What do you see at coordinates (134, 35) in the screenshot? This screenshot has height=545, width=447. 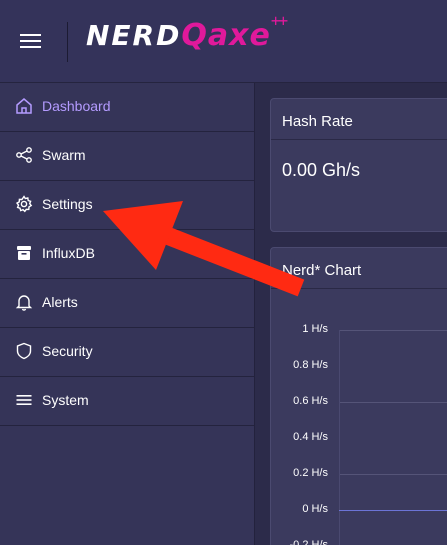 I see `logo-main: NERD` at bounding box center [134, 35].